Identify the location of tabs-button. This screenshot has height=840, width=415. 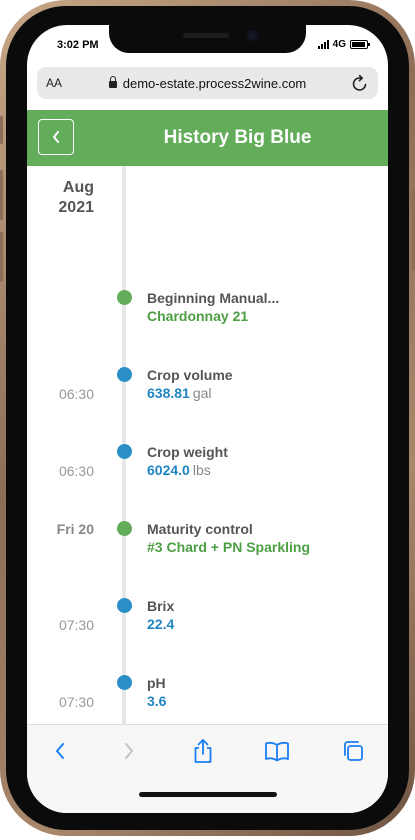
(353, 751).